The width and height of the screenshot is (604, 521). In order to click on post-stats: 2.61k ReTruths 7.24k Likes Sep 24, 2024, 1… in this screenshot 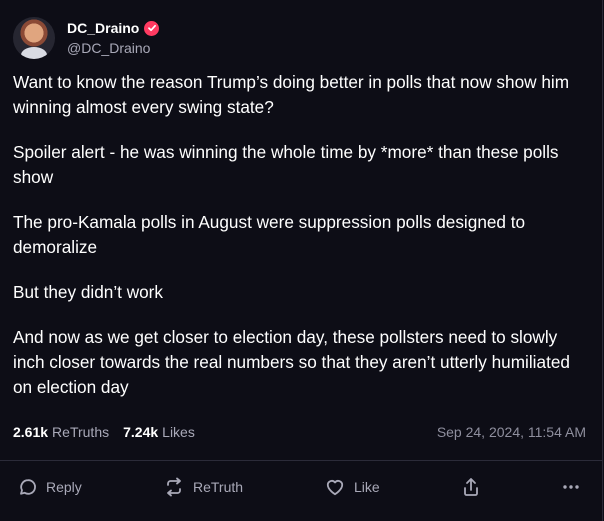, I will do `click(299, 432)`.